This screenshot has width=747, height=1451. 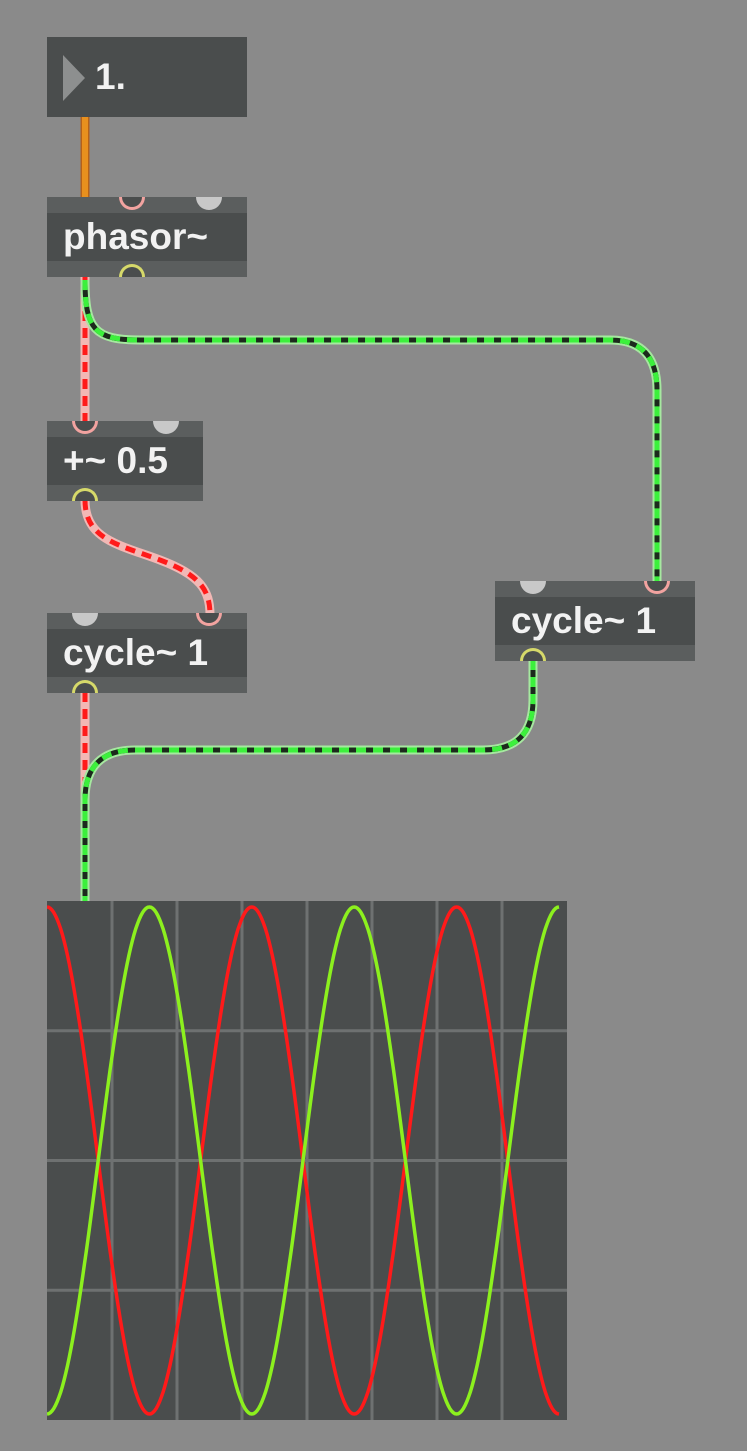 I want to click on triangle-indicator-icon, so click(x=74, y=78).